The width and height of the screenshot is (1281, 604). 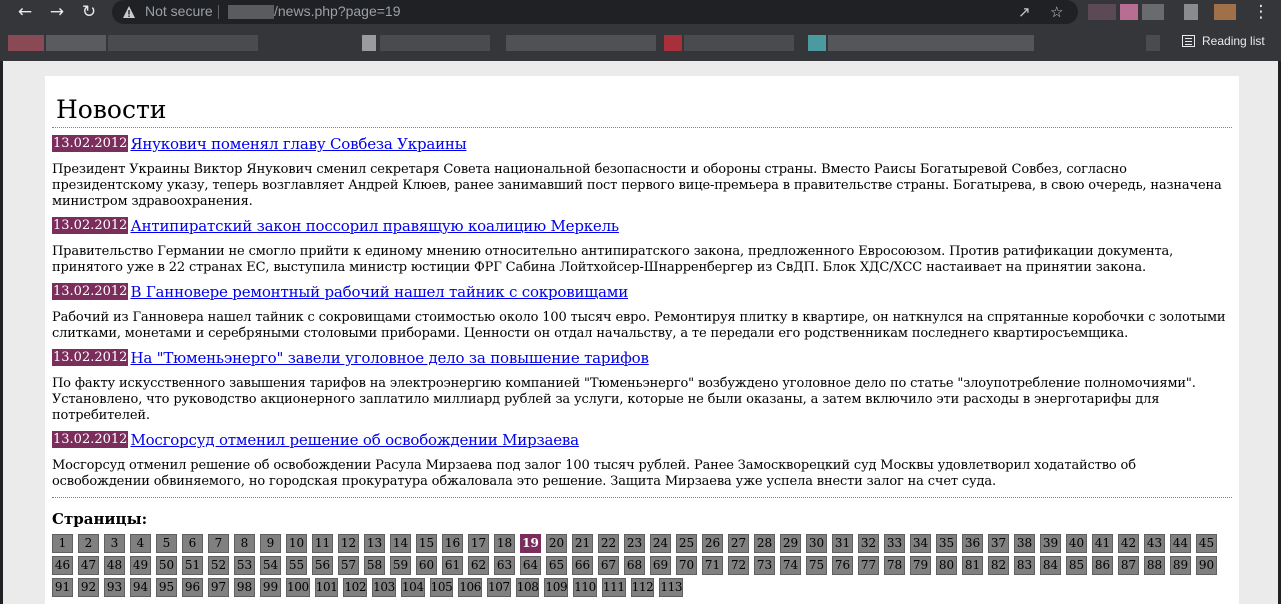 I want to click on page-link: 113, so click(x=671, y=587).